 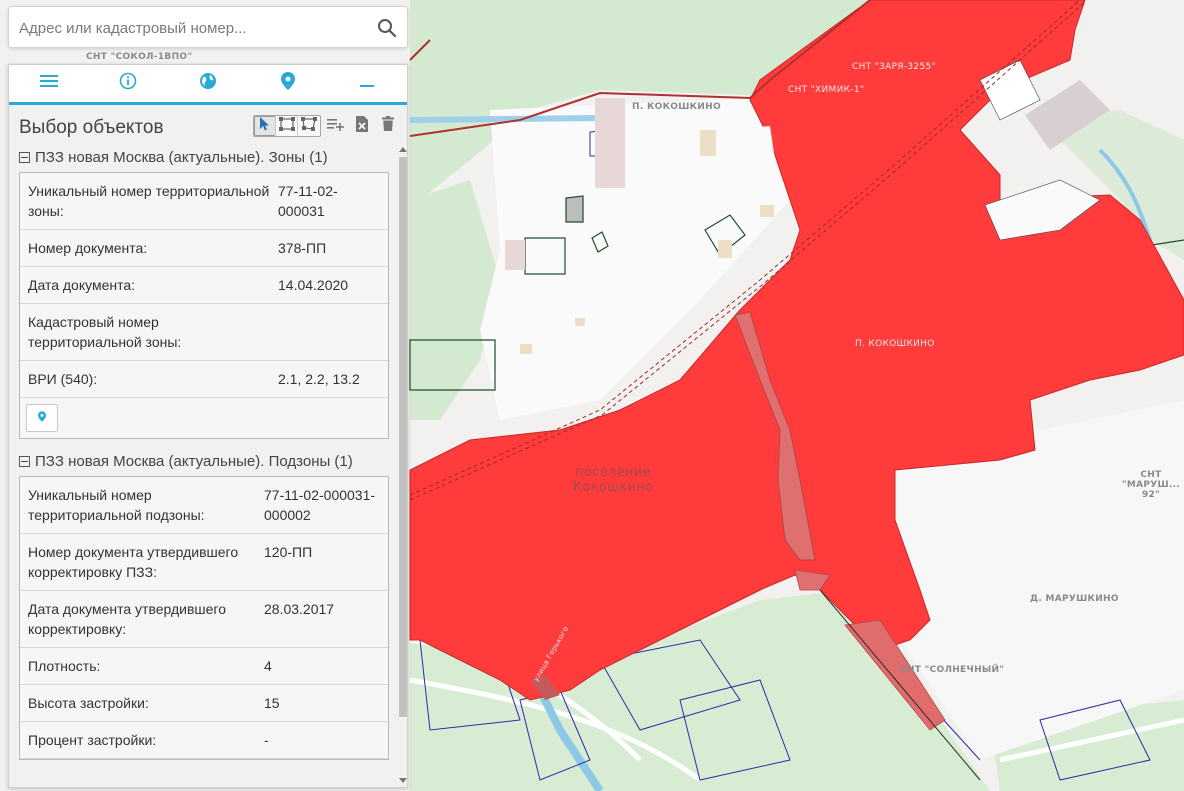 What do you see at coordinates (181, 157) in the screenshot?
I see `section-title: ПЗЗ новая Москва (актуальные). Зоны (1)` at bounding box center [181, 157].